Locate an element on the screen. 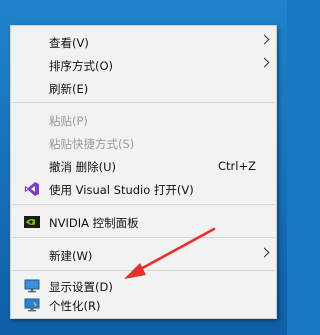  menu-item-sort-by: 排序方式(O) is located at coordinates (143, 65).